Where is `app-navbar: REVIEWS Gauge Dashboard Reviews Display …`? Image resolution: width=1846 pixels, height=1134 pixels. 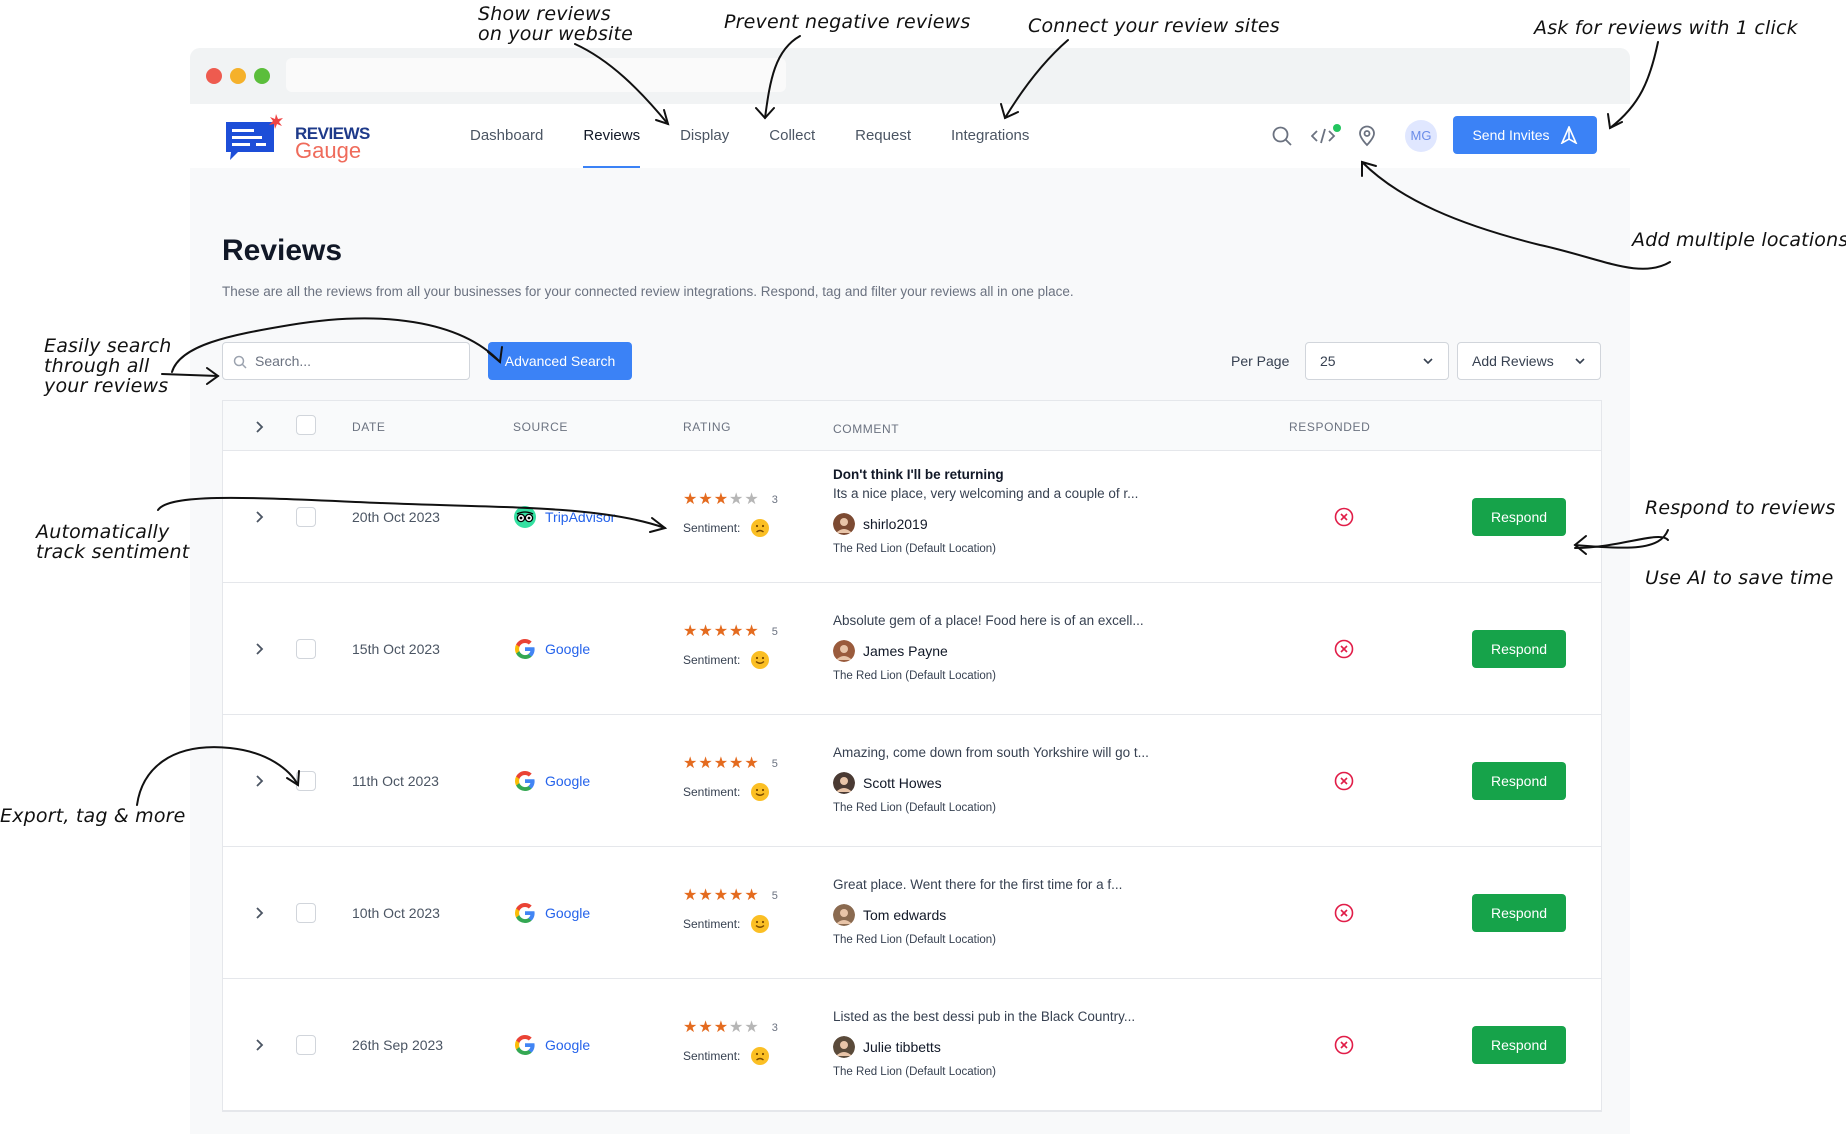
app-navbar: REVIEWS Gauge Dashboard Reviews Display … is located at coordinates (910, 136).